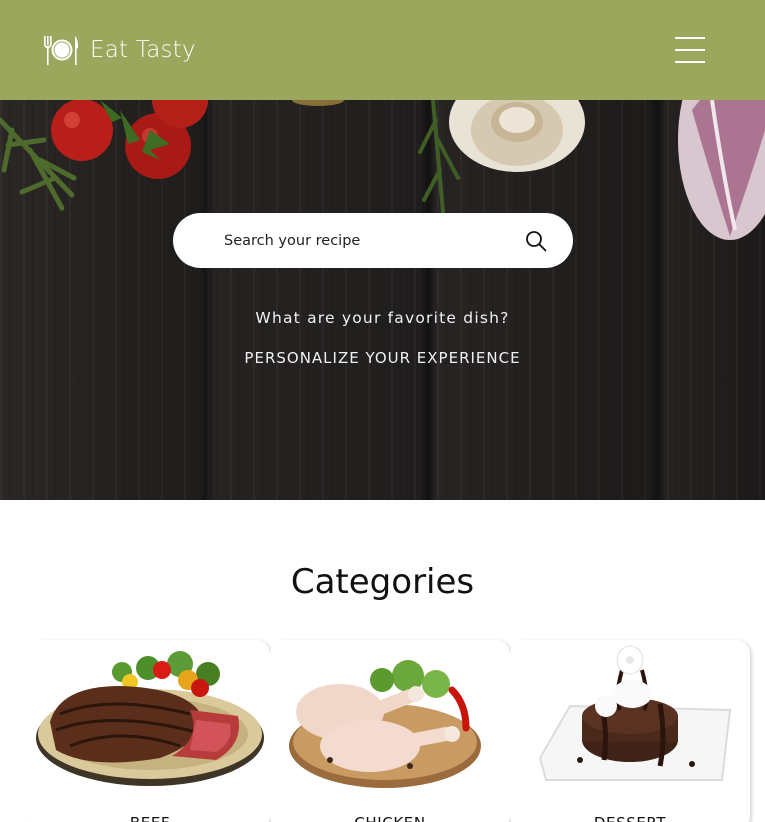 Image resolution: width=765 pixels, height=822 pixels. Describe the element at coordinates (150, 818) in the screenshot. I see `category-label: BEEF` at that location.